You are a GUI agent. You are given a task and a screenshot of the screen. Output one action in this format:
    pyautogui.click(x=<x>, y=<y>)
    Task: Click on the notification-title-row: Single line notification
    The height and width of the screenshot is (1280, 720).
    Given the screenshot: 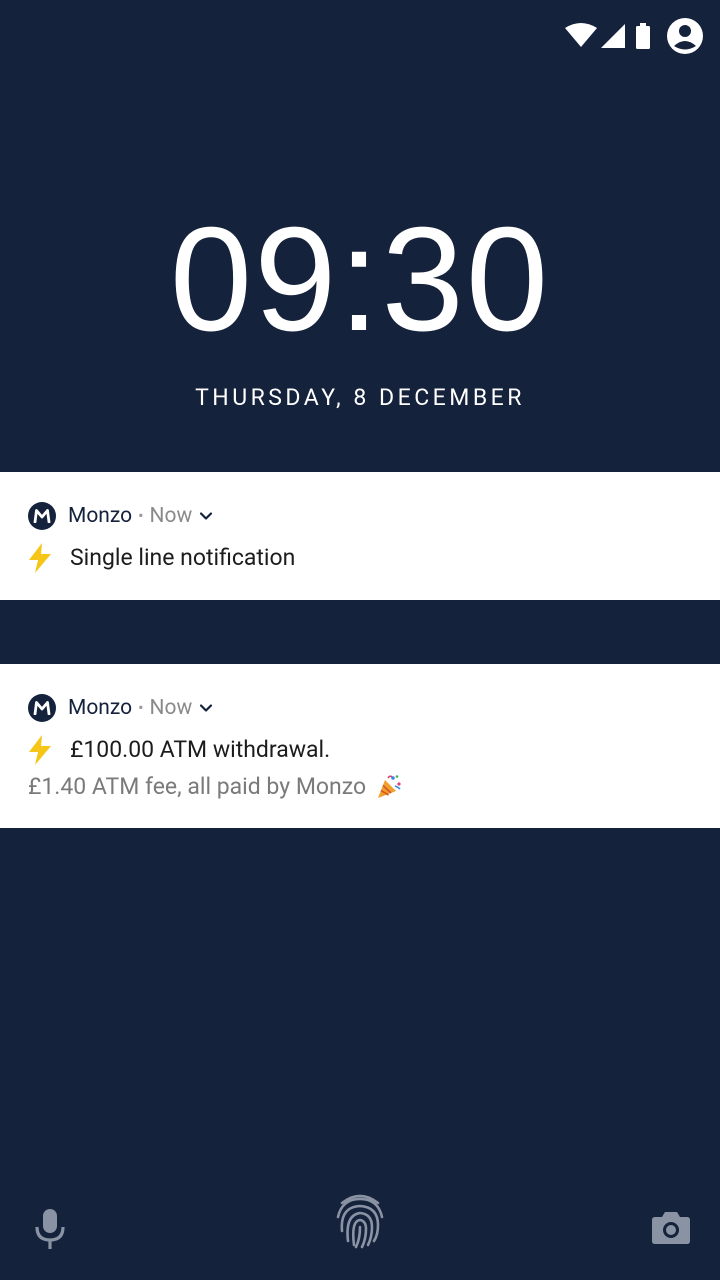 What is the action you would take?
    pyautogui.click(x=160, y=558)
    